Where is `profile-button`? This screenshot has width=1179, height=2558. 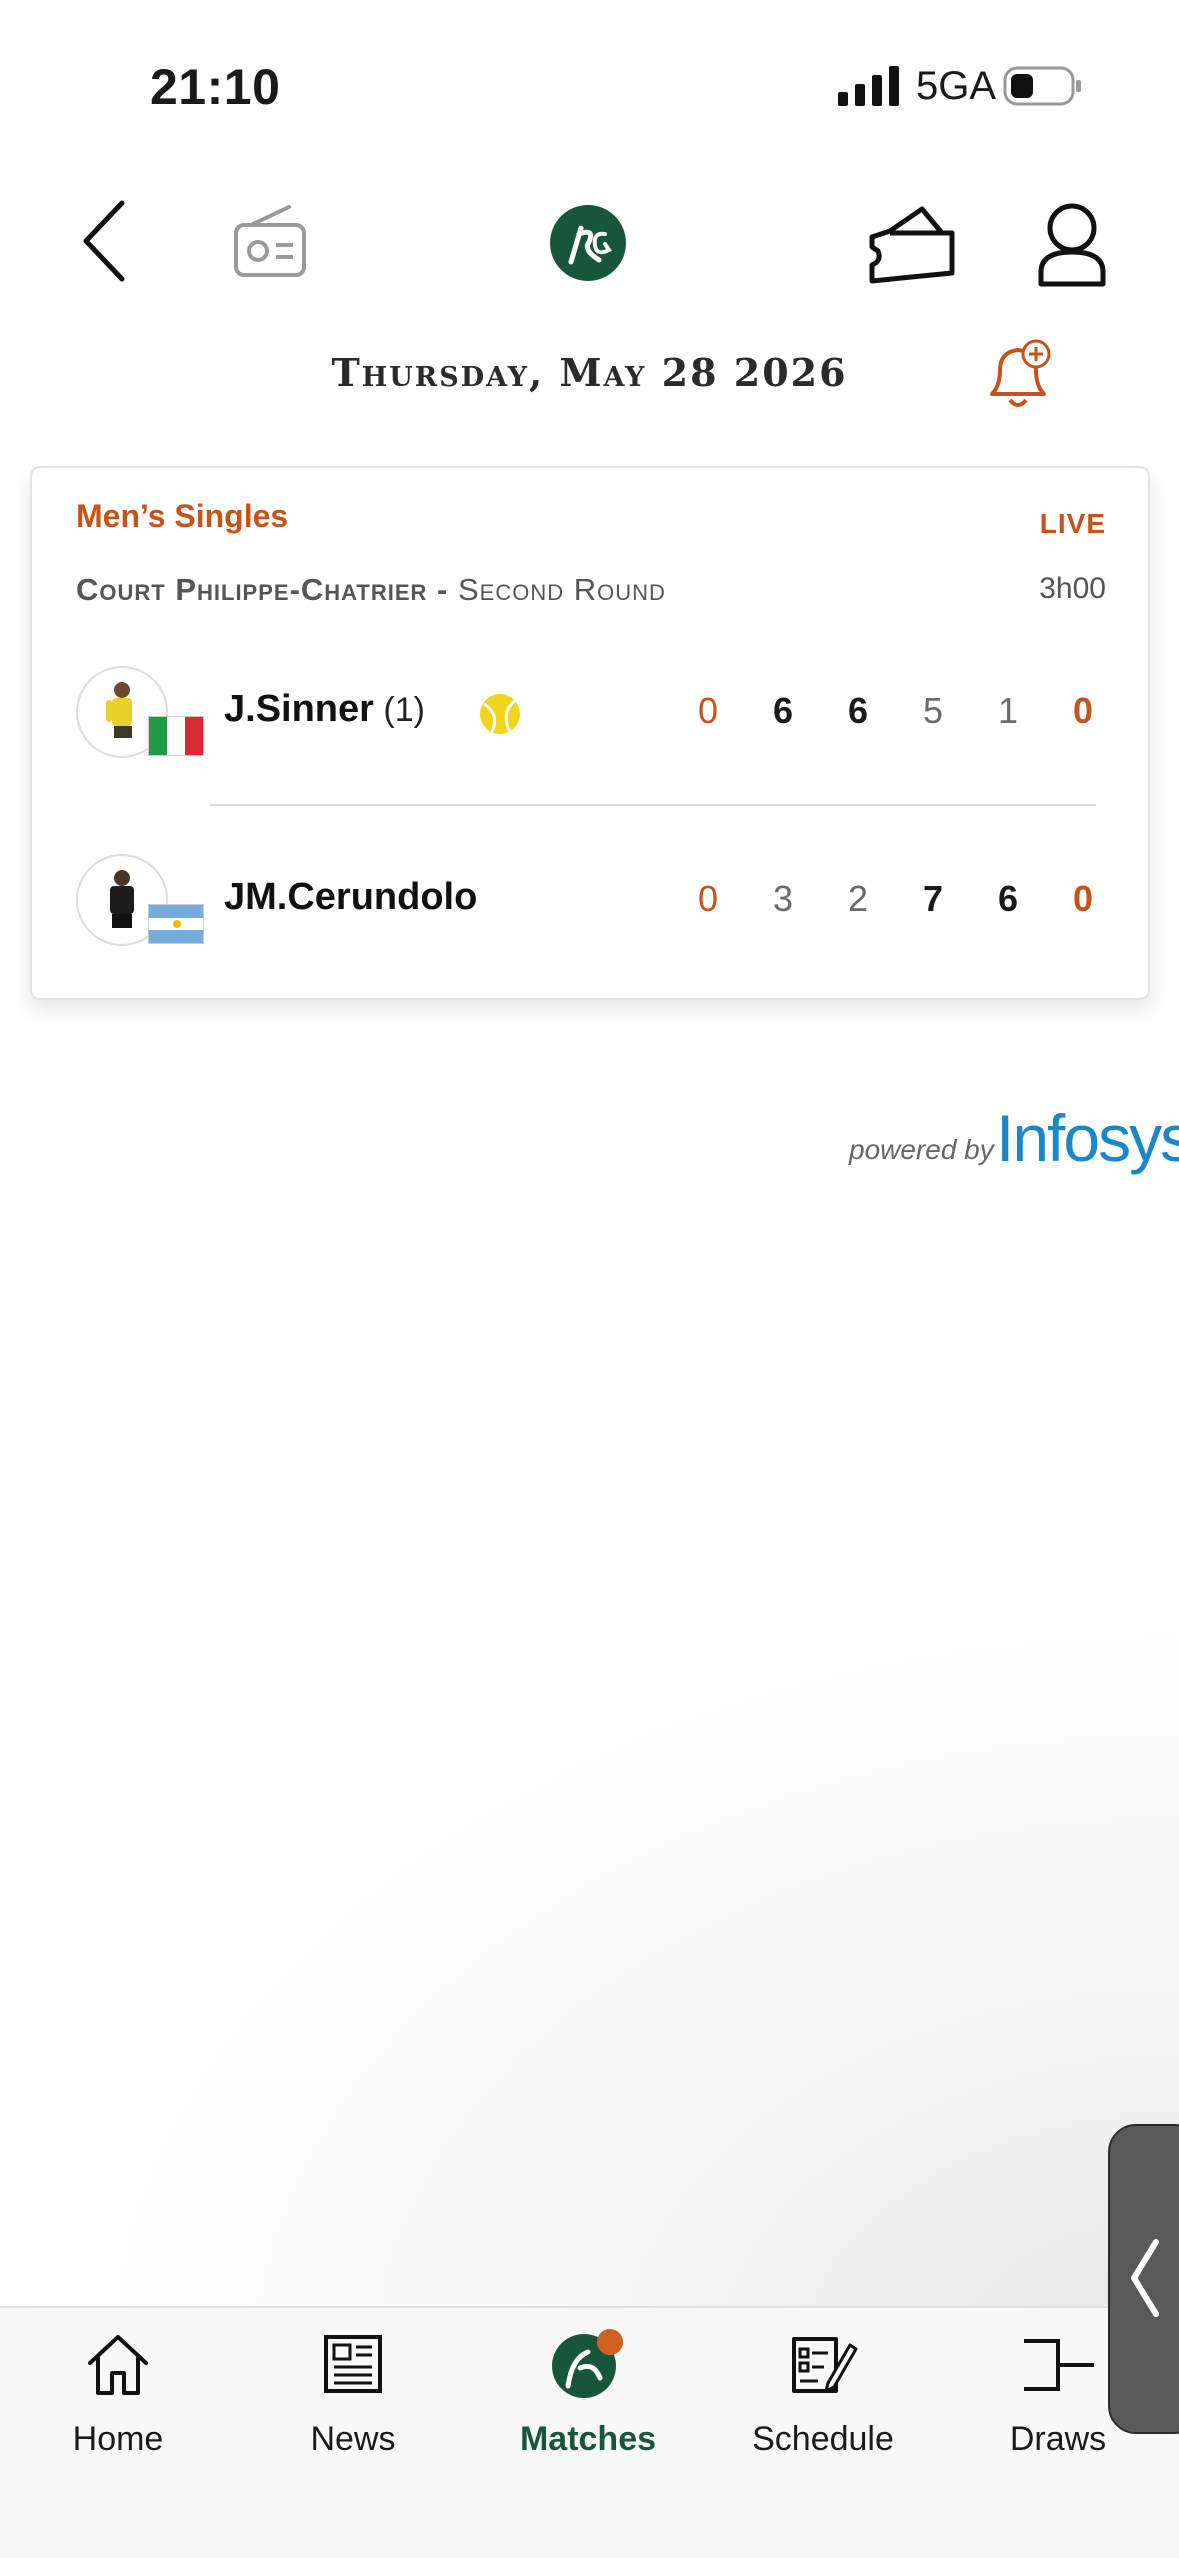 profile-button is located at coordinates (1072, 245).